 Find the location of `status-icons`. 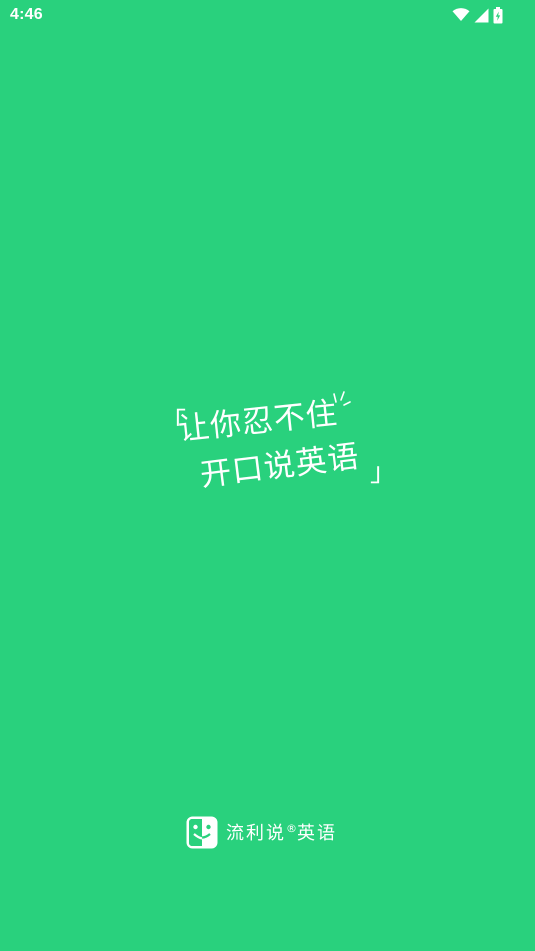

status-icons is located at coordinates (477, 15).